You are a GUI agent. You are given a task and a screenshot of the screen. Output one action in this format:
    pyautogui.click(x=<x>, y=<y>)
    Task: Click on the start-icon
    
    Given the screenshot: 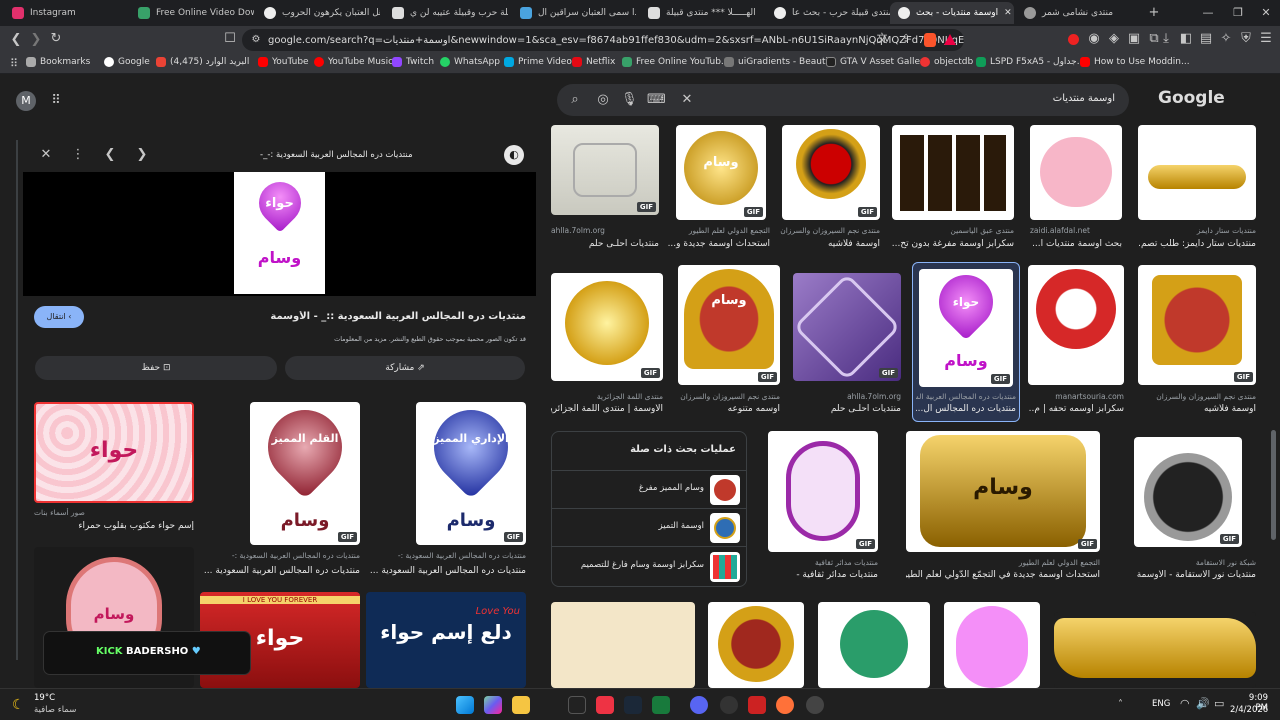 What is the action you would take?
    pyautogui.click(x=465, y=705)
    